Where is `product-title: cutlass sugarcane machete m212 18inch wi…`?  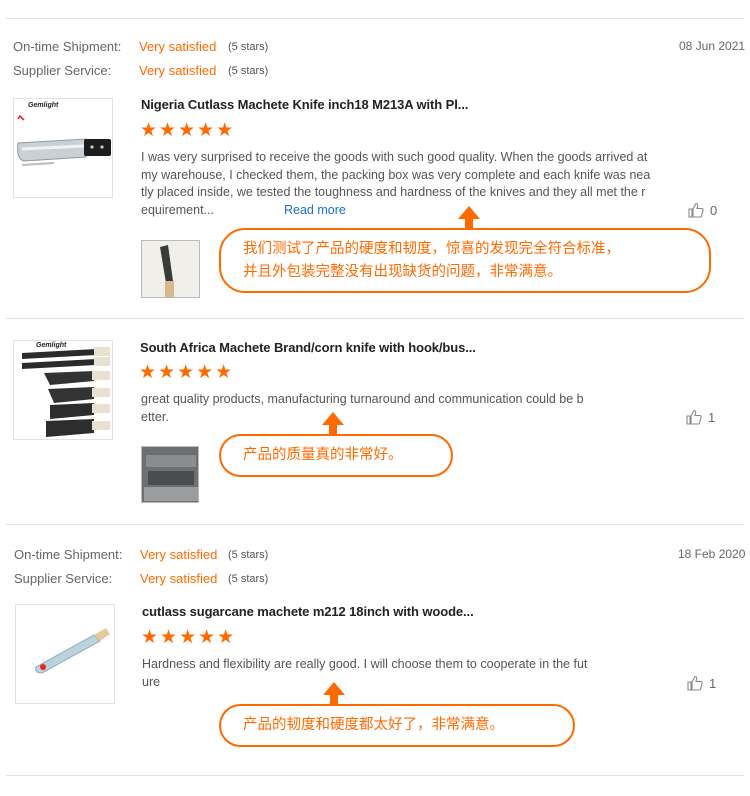
product-title: cutlass sugarcane machete m212 18inch wi… is located at coordinates (308, 611).